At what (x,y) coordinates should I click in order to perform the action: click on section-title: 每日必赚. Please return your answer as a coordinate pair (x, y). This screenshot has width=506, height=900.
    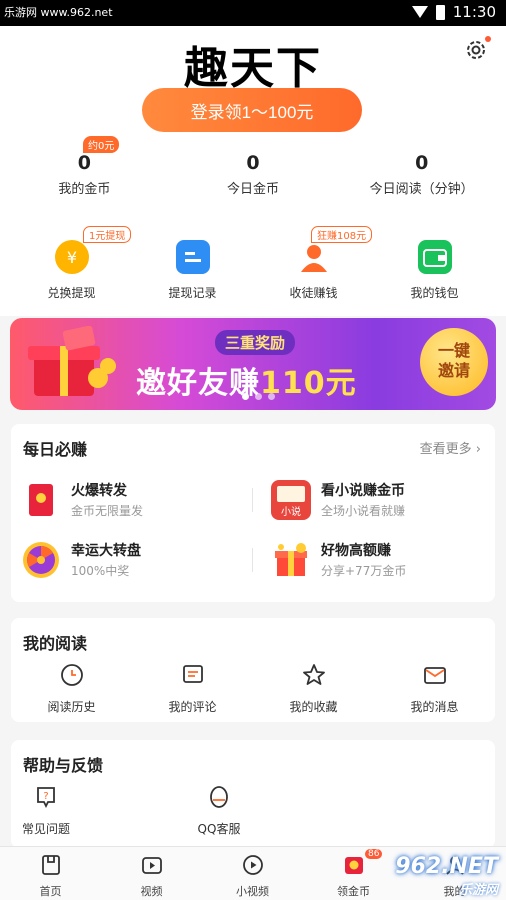
    Looking at the image, I should click on (55, 449).